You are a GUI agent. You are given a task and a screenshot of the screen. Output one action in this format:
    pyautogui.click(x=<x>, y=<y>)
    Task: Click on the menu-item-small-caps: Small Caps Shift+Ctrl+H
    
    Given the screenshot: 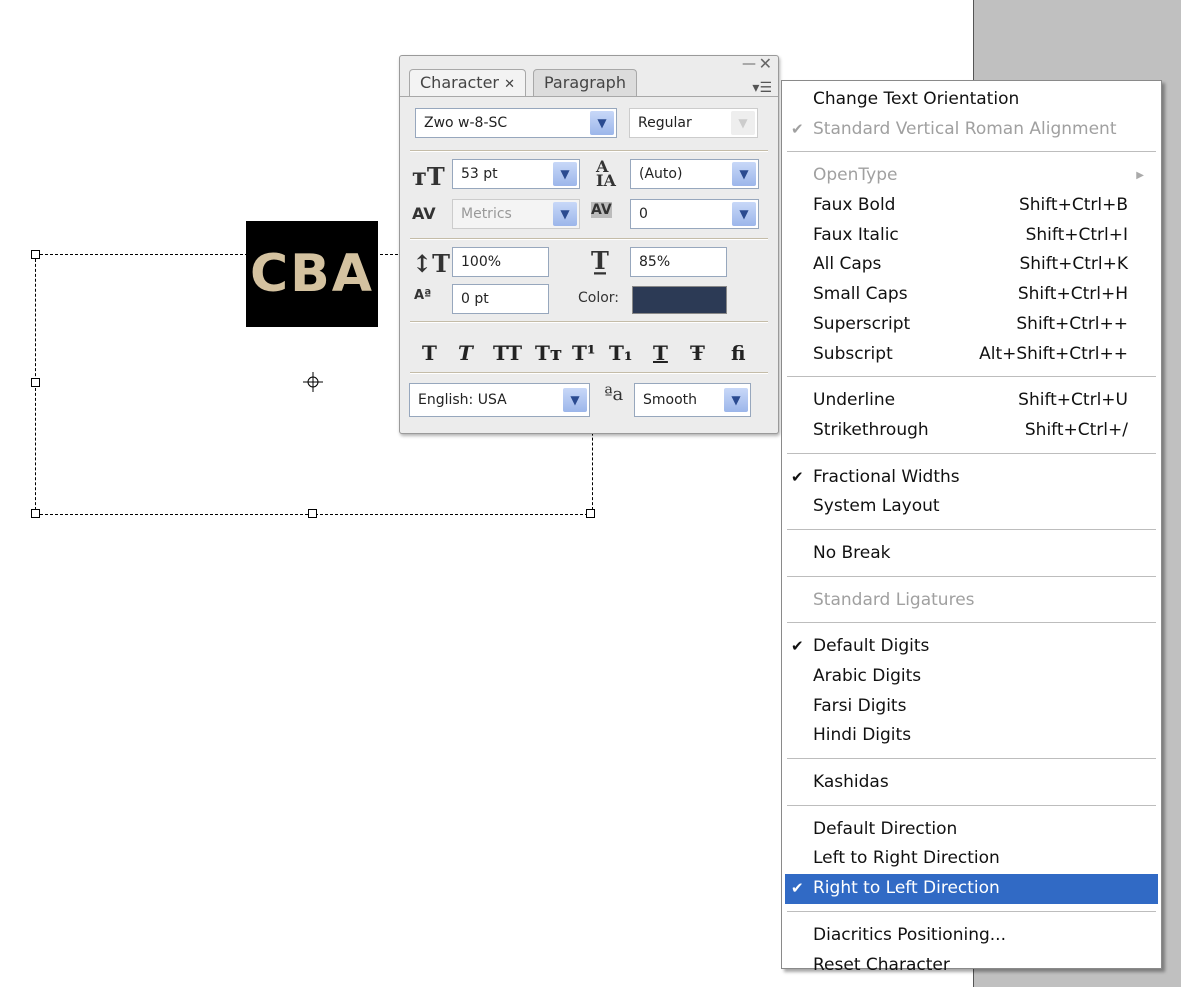 What is the action you would take?
    pyautogui.click(x=971, y=295)
    